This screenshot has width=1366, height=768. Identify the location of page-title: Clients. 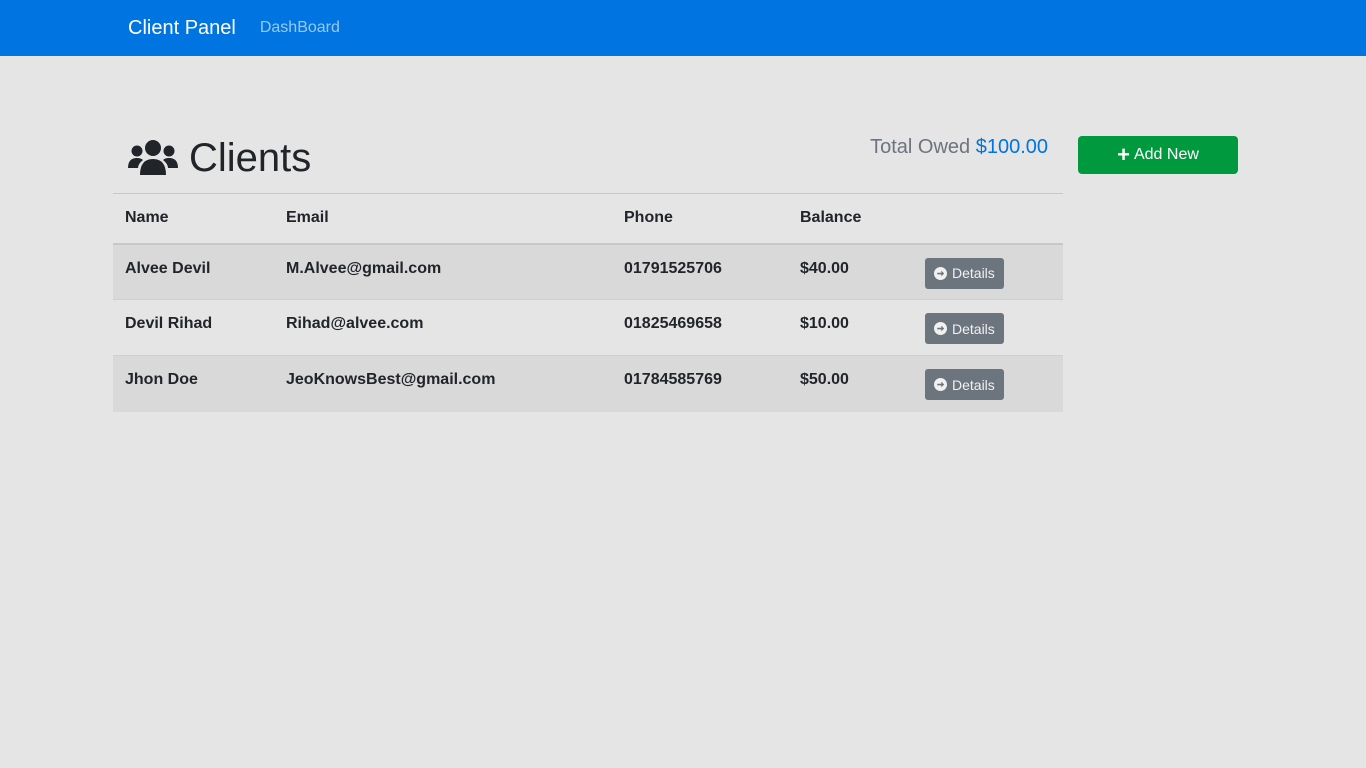
(219, 158).